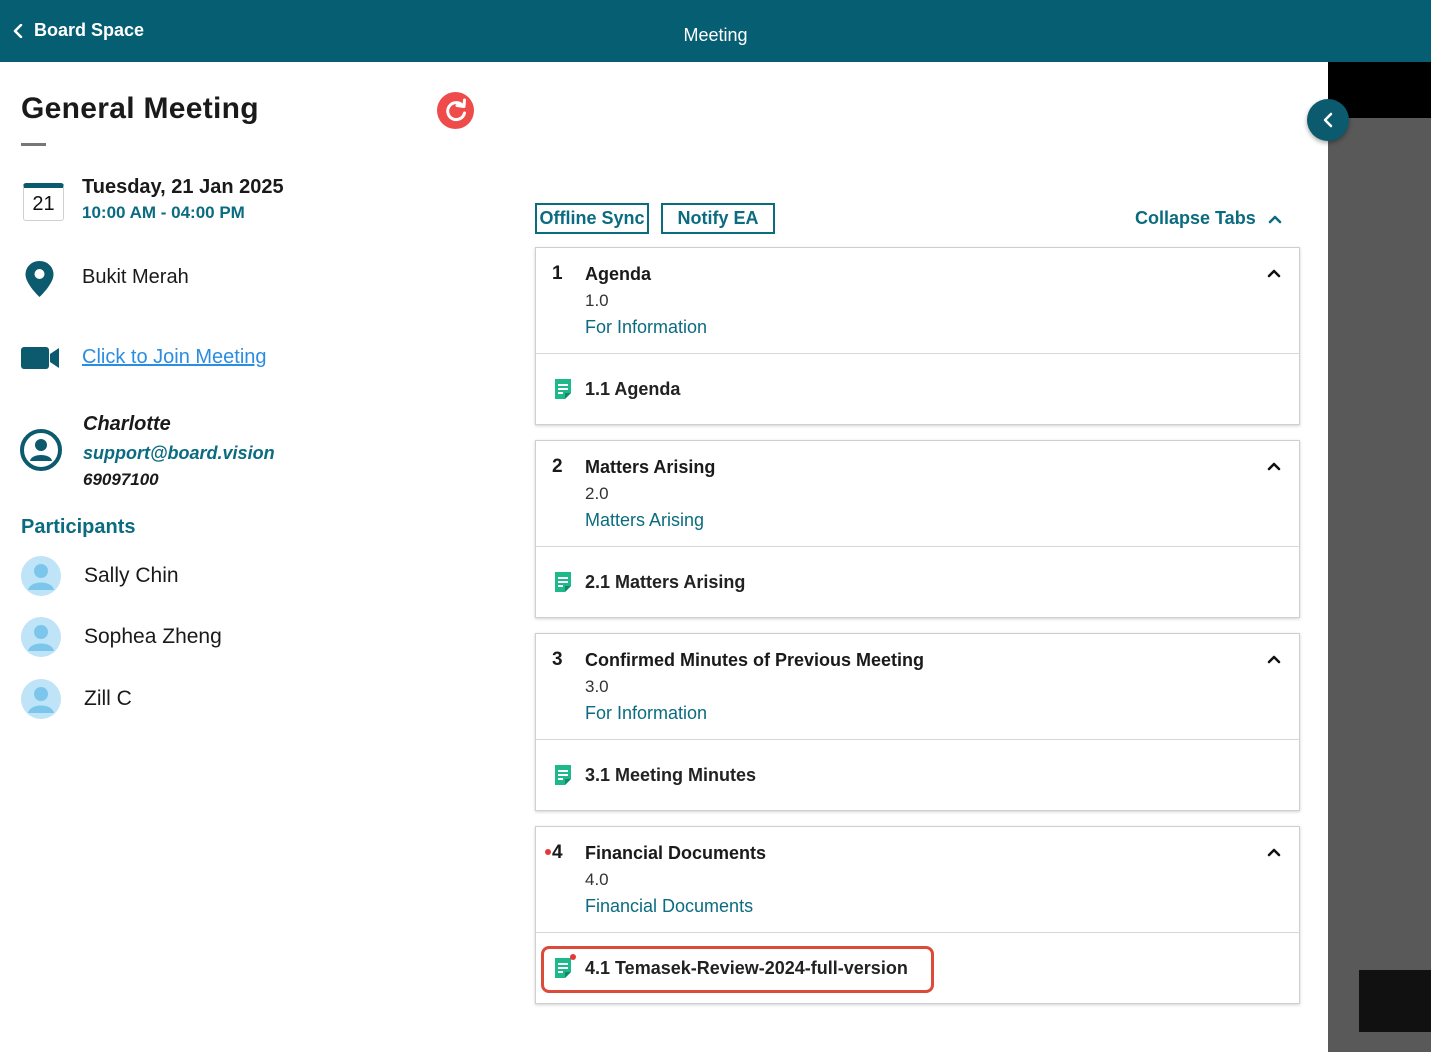 Image resolution: width=1431 pixels, height=1052 pixels. What do you see at coordinates (76, 699) in the screenshot?
I see `participant-item: Zill C` at bounding box center [76, 699].